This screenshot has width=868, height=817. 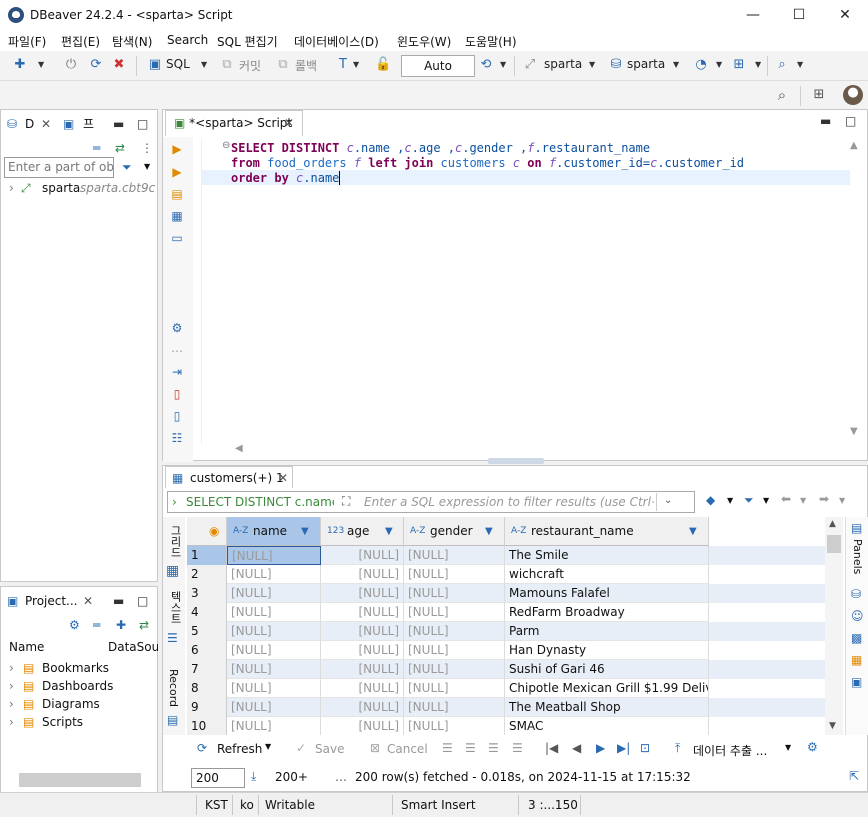 What do you see at coordinates (506, 555) in the screenshot?
I see `table-row: 1 [NULL] [NULL] [NULL] The Smile` at bounding box center [506, 555].